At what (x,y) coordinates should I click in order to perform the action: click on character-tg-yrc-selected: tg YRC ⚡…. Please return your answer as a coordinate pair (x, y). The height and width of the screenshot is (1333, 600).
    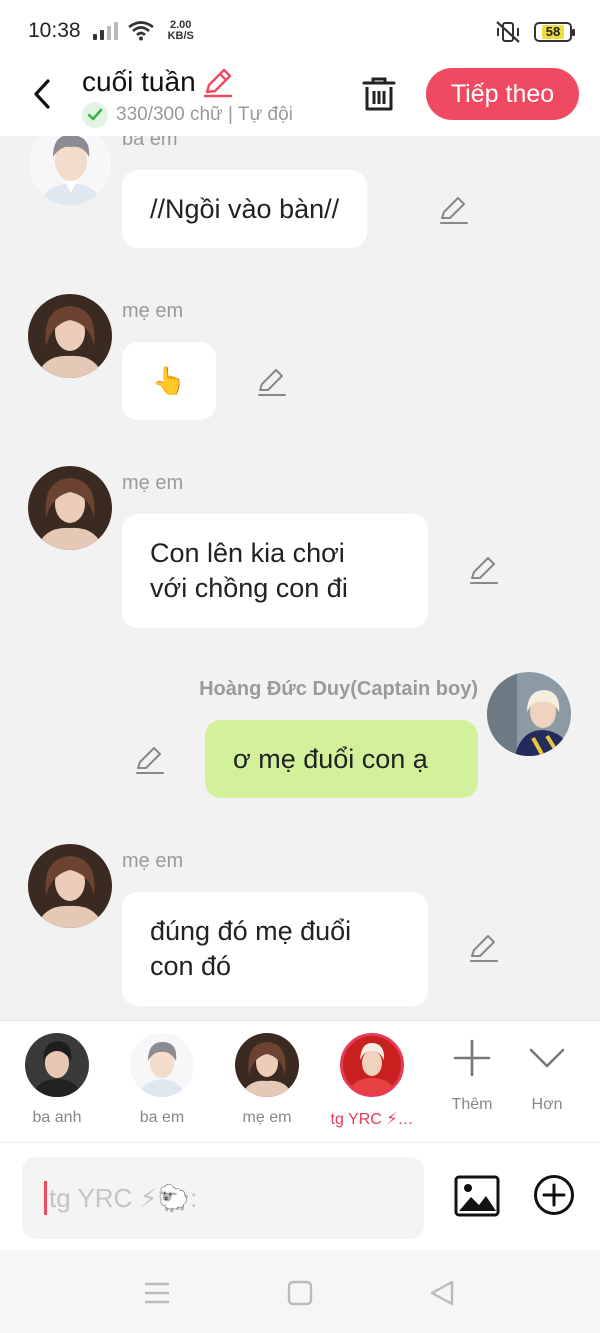
    Looking at the image, I should click on (372, 1081).